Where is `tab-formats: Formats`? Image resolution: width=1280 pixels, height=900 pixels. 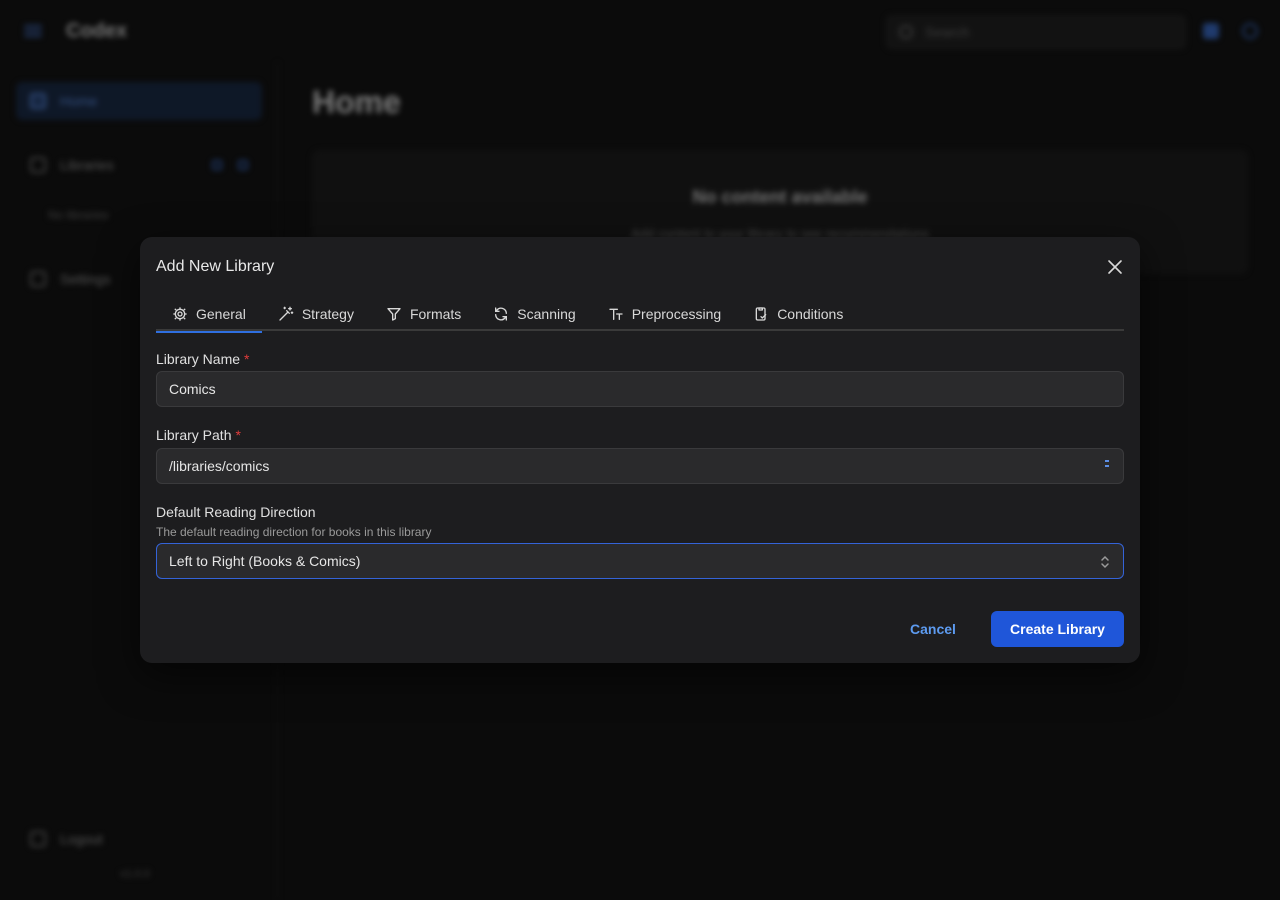 tab-formats: Formats is located at coordinates (423, 314).